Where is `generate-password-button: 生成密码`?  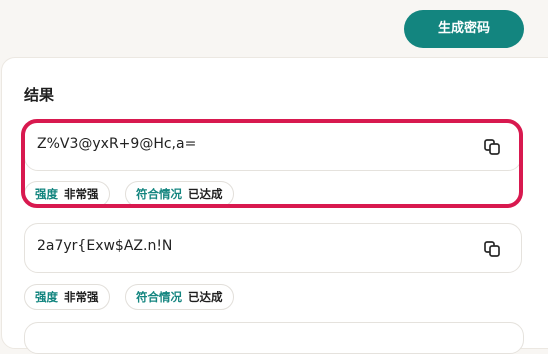
generate-password-button: 生成密码 is located at coordinates (464, 29).